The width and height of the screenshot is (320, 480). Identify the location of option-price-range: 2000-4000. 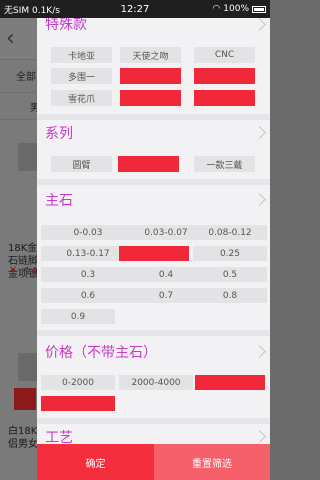
(156, 382).